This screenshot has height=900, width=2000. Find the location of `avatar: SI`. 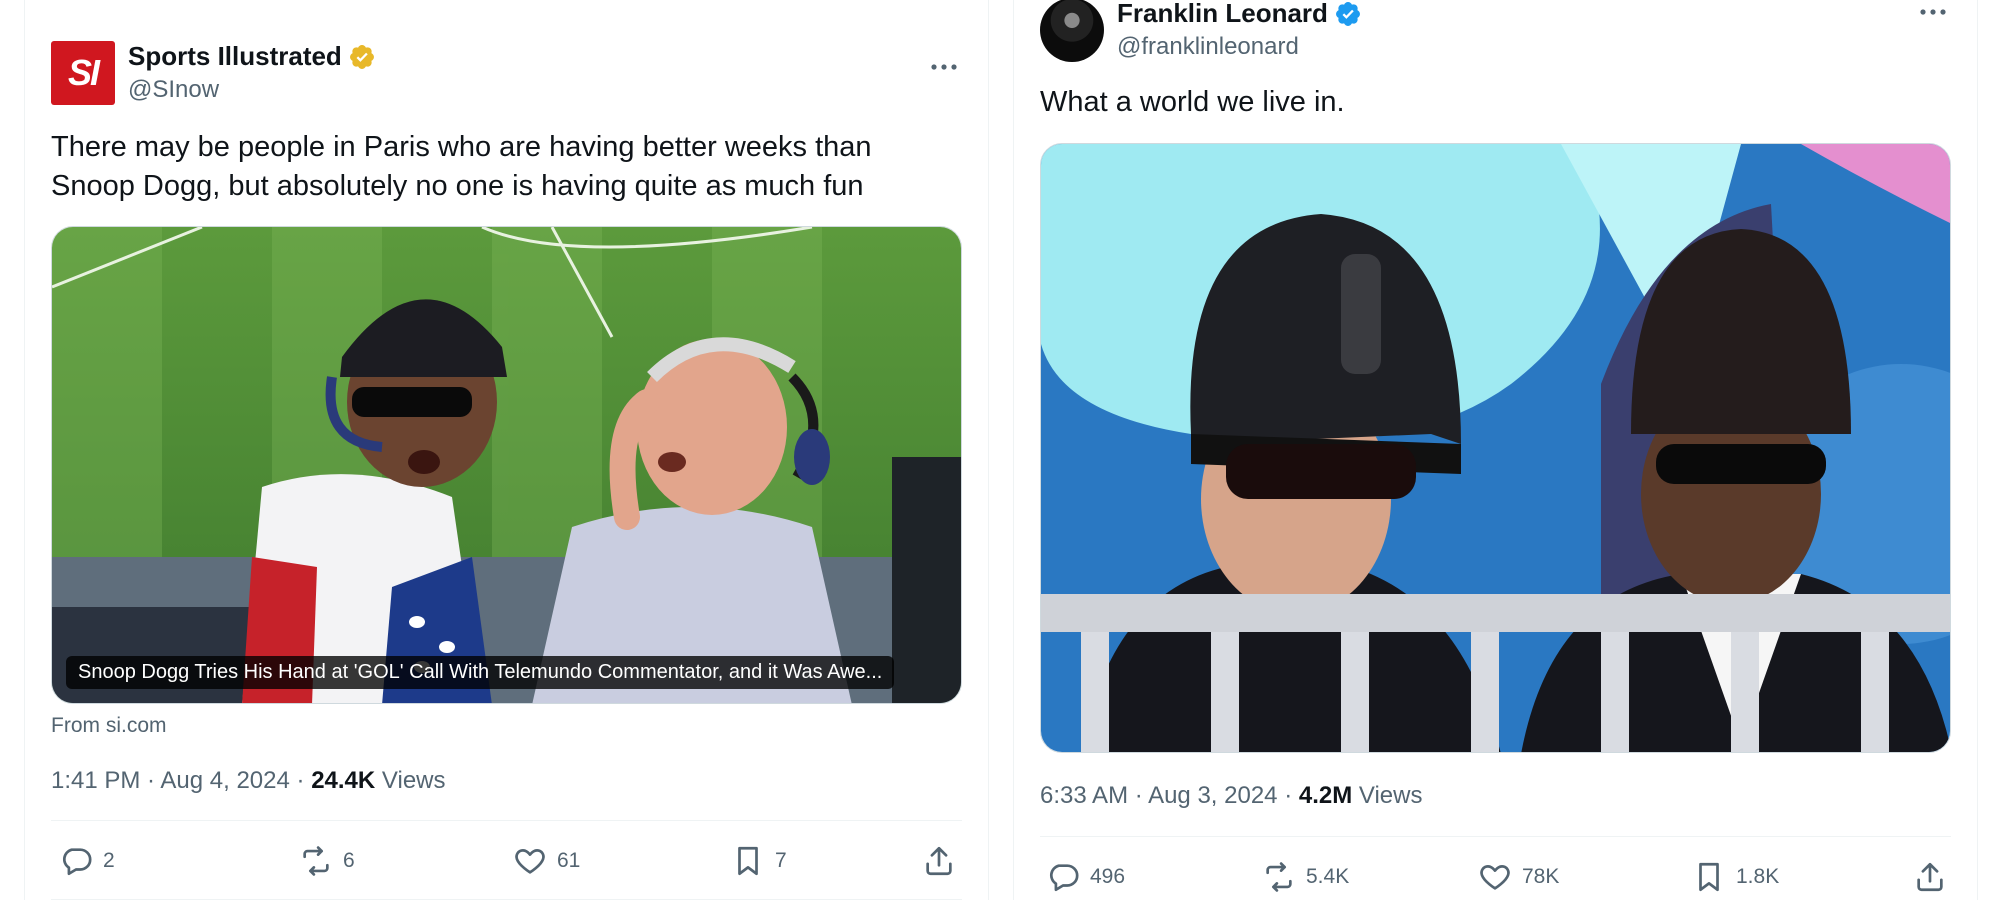

avatar: SI is located at coordinates (83, 73).